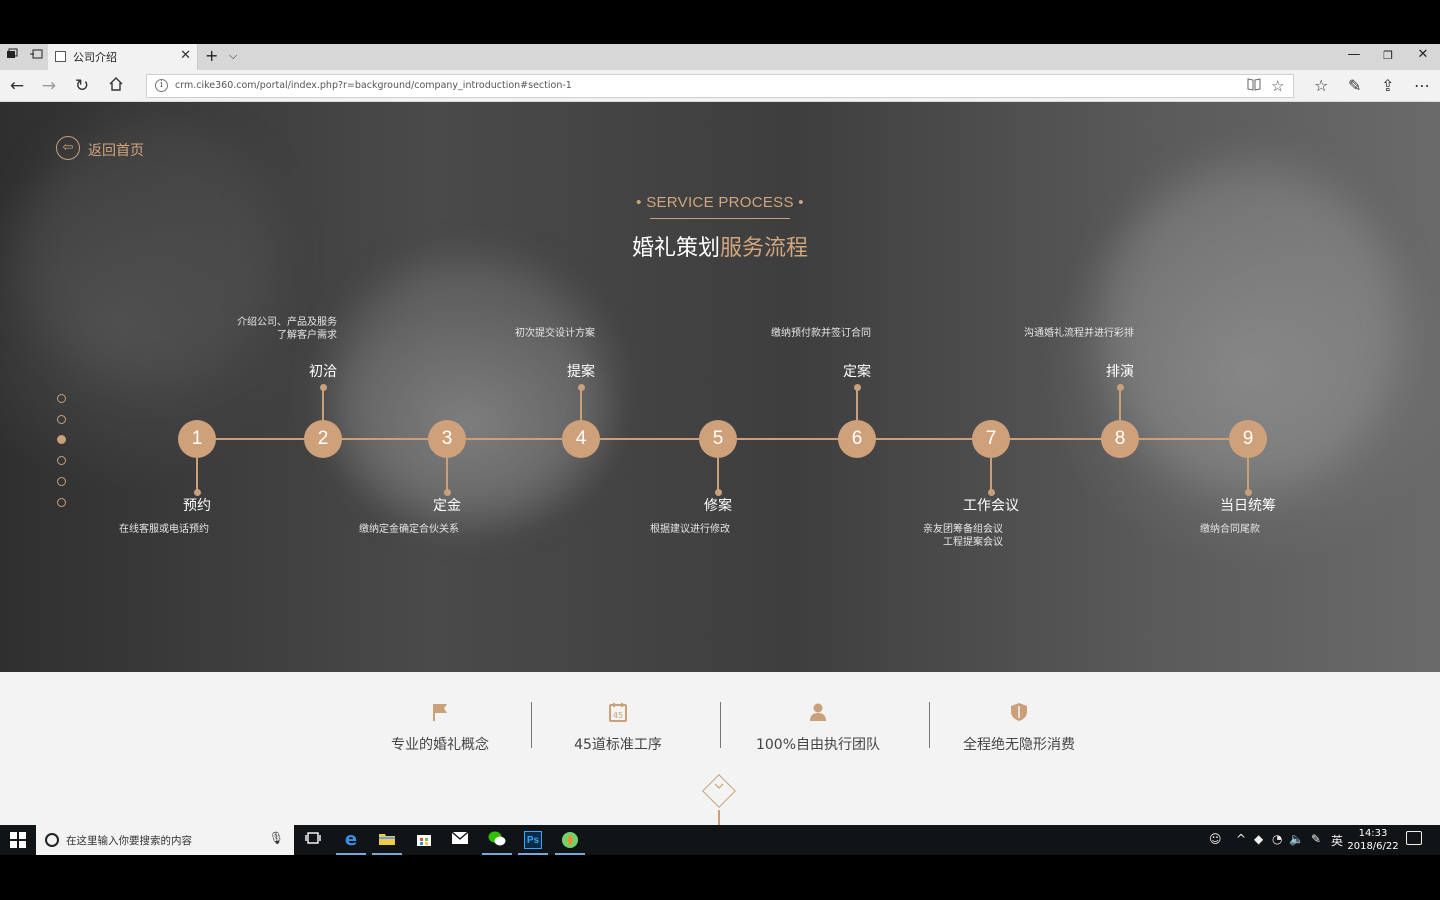  Describe the element at coordinates (720, 57) in the screenshot. I see `browser-tab-bar: 公司介绍 ✕ + ⌵ — ❐ ✕` at that location.